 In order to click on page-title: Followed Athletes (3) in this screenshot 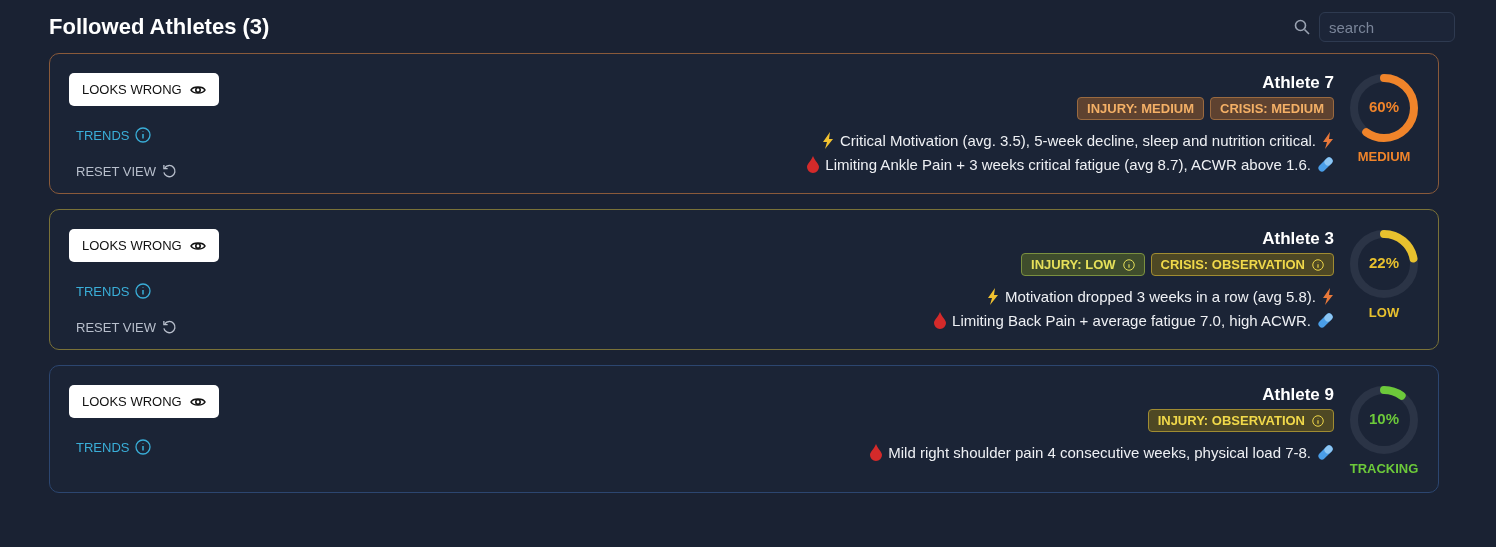, I will do `click(159, 27)`.